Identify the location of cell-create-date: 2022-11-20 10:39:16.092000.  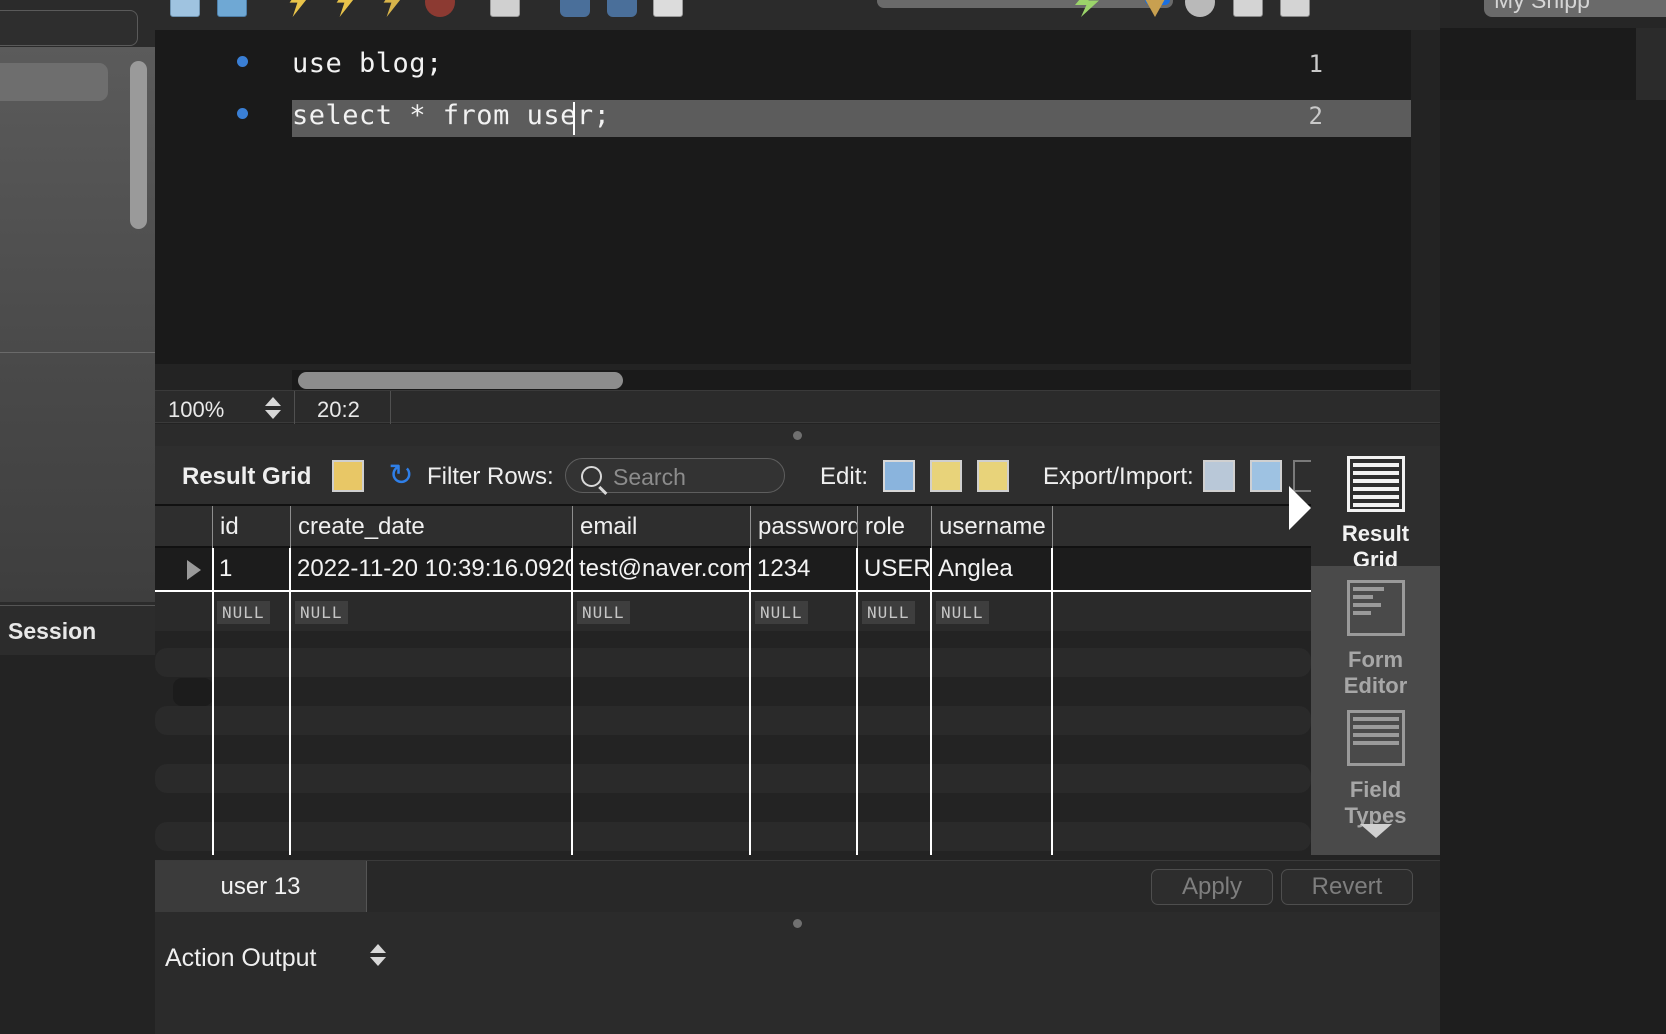
(431, 569).